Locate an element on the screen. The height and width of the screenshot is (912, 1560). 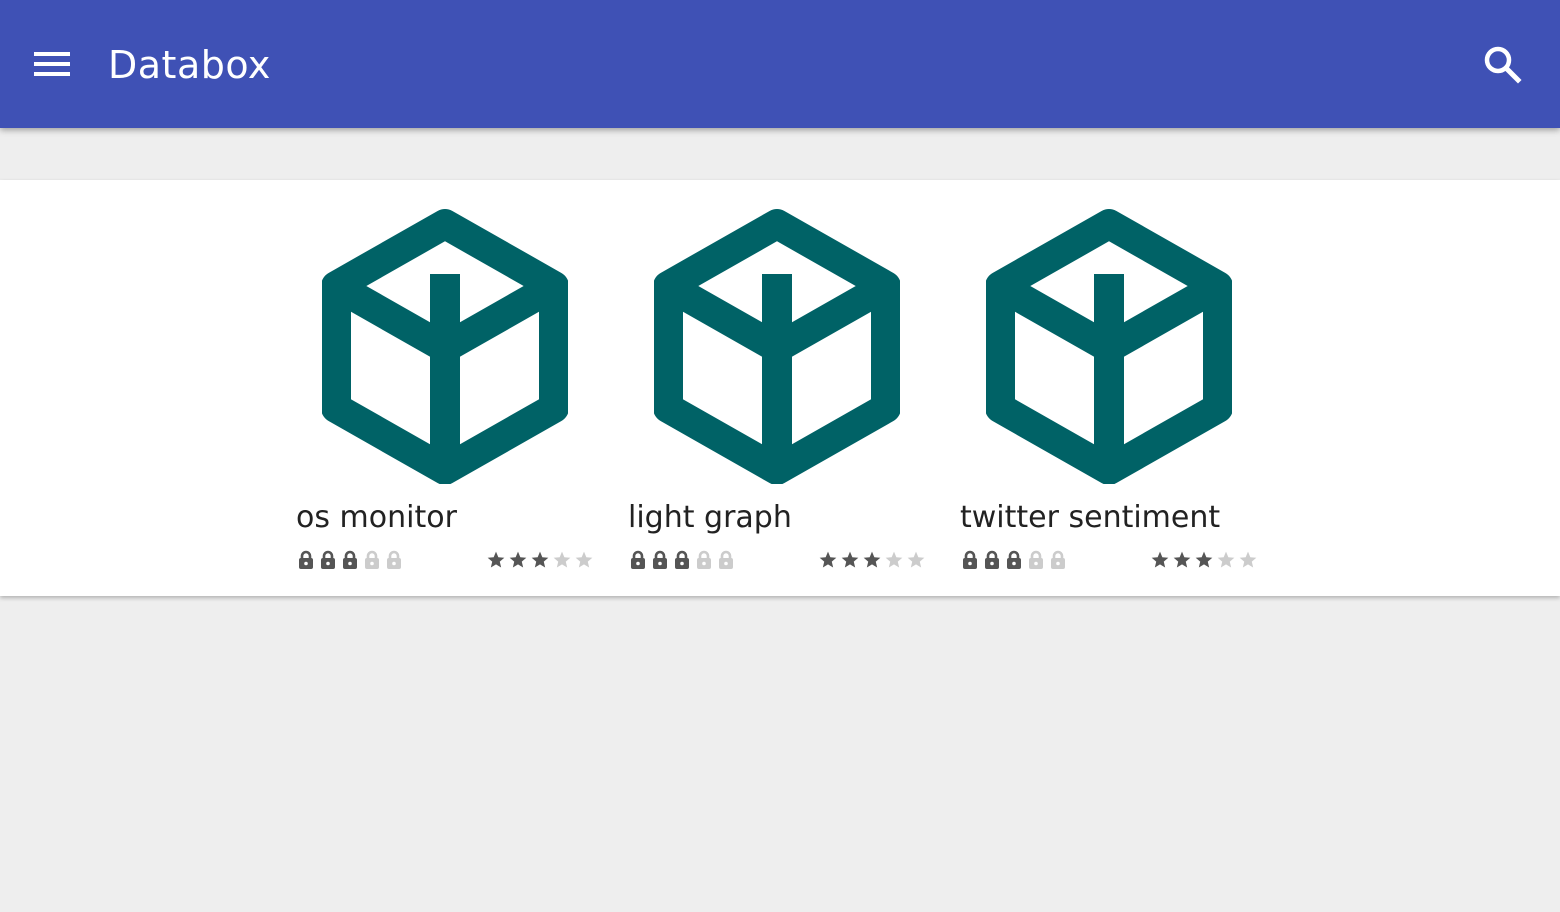
app-name: twitter sentiment is located at coordinates (1090, 517).